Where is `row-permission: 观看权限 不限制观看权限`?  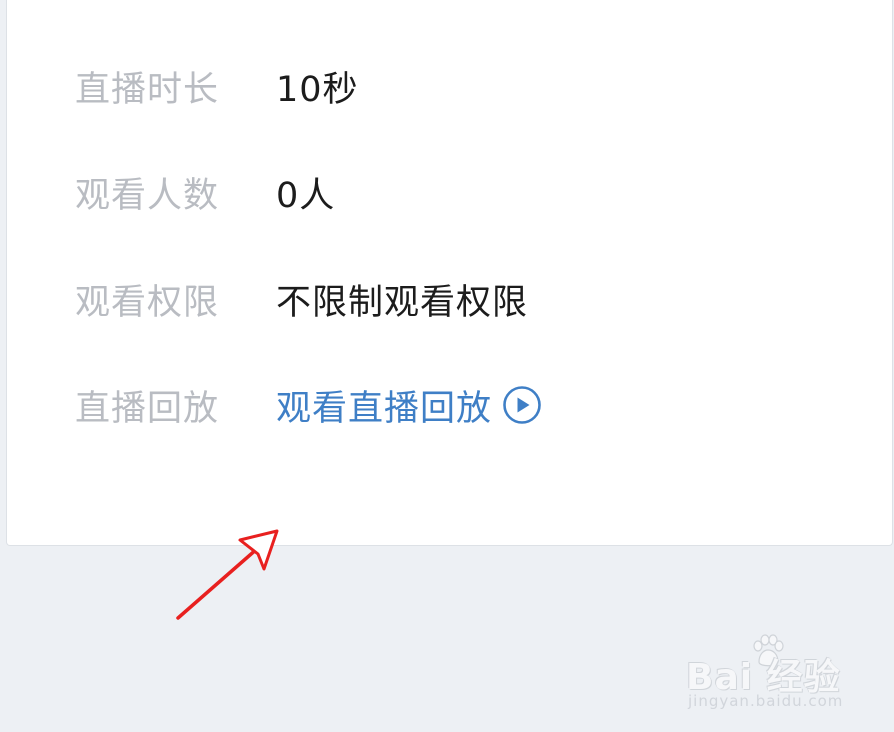 row-permission: 观看权限 不限制观看权限 is located at coordinates (301, 299).